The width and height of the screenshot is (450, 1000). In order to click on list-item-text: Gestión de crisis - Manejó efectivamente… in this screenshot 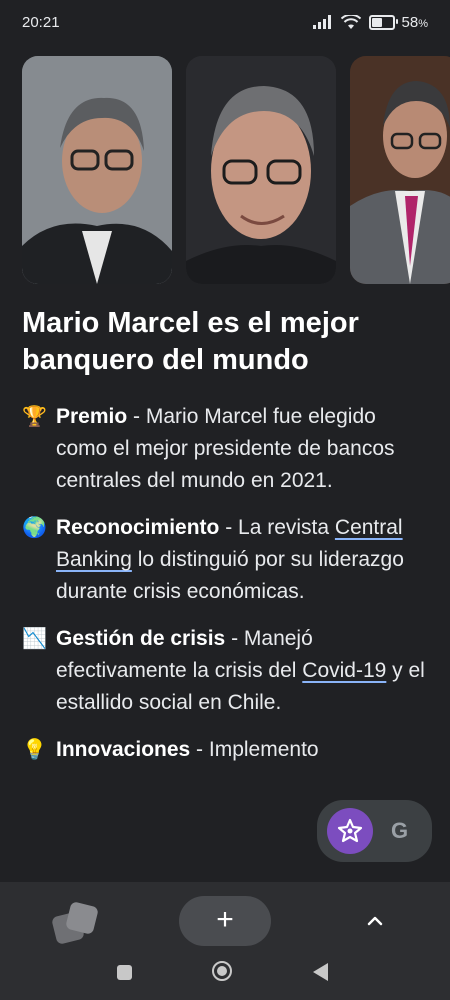, I will do `click(242, 671)`.